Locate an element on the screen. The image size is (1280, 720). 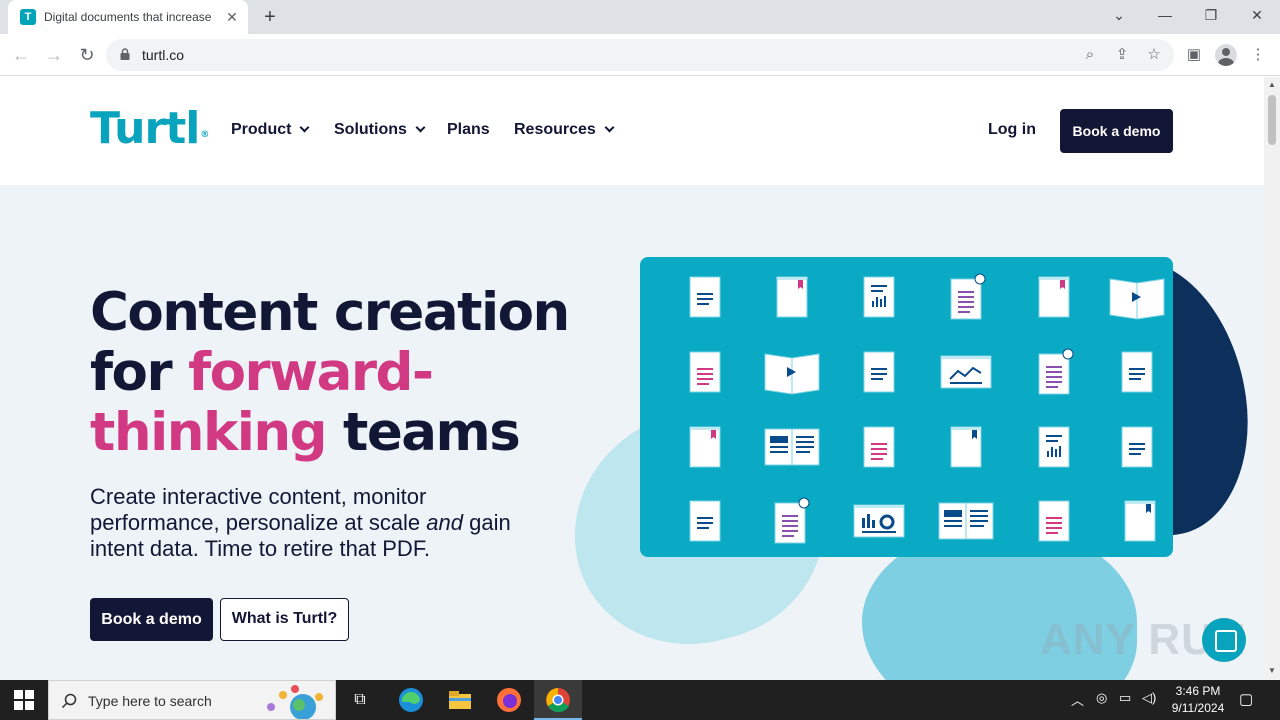
browser-tab-active: T Digital documents that increase ✕ is located at coordinates (128, 17).